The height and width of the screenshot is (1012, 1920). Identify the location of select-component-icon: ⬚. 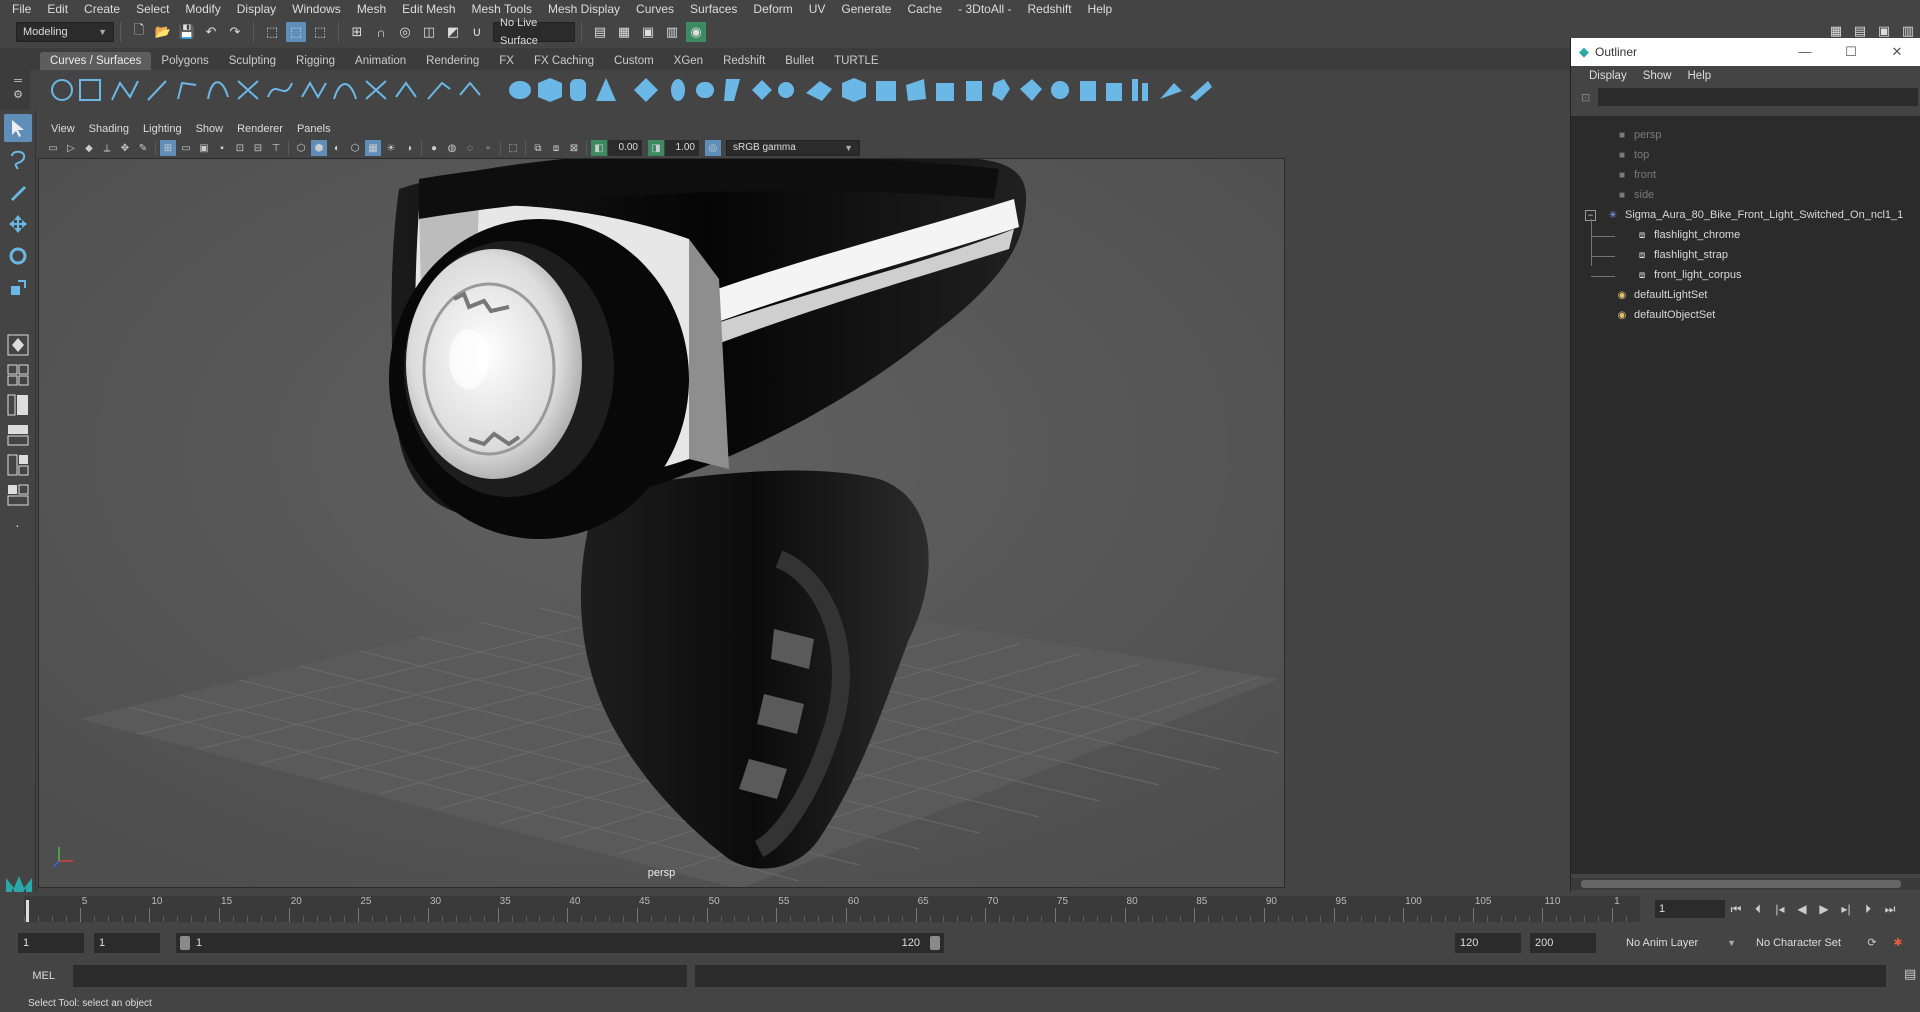
(320, 32).